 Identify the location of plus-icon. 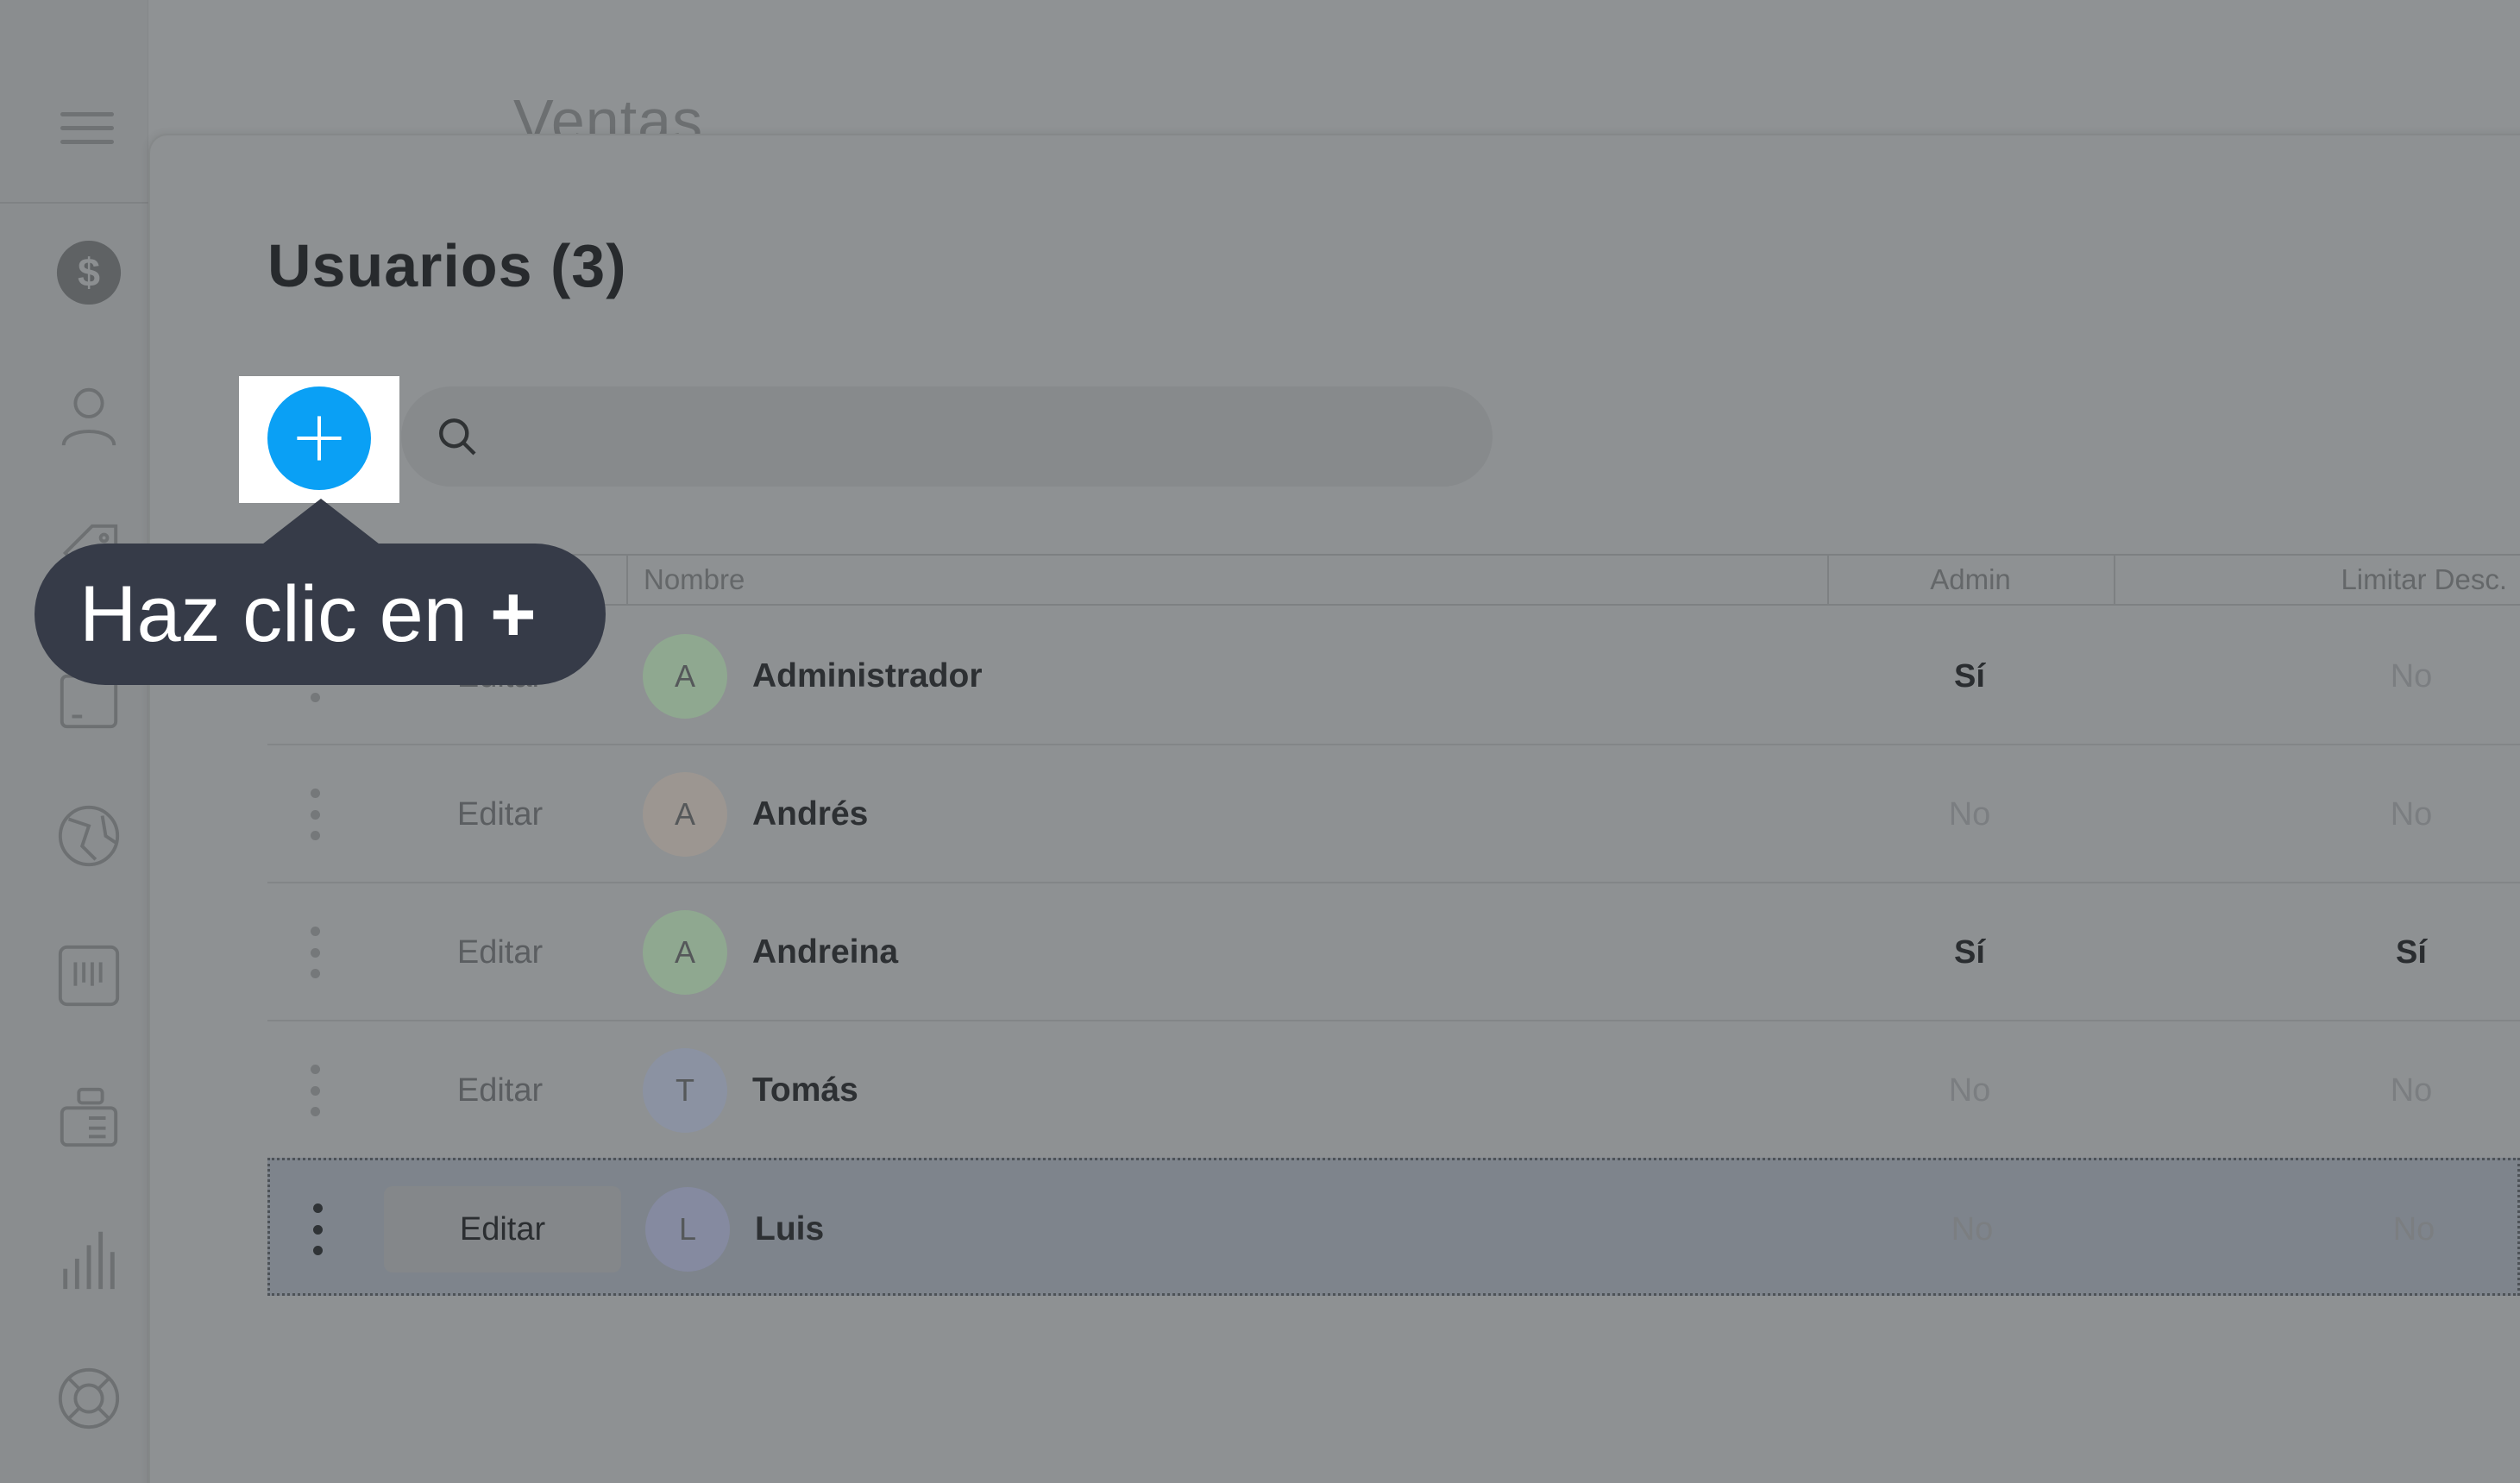
(319, 439).